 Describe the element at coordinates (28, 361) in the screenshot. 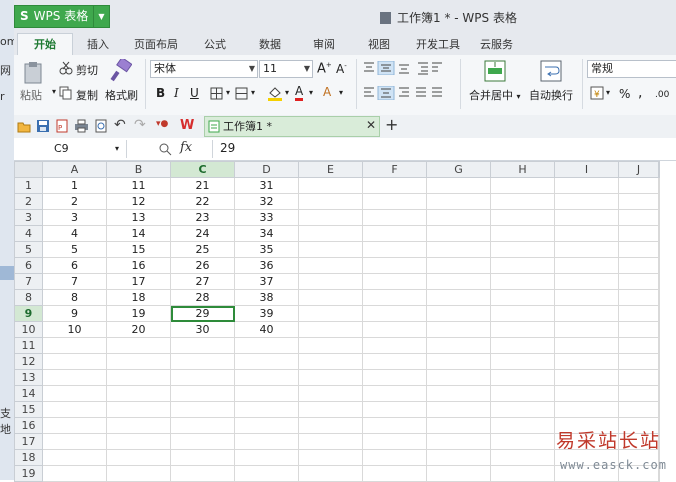

I see `row-header: 12` at that location.